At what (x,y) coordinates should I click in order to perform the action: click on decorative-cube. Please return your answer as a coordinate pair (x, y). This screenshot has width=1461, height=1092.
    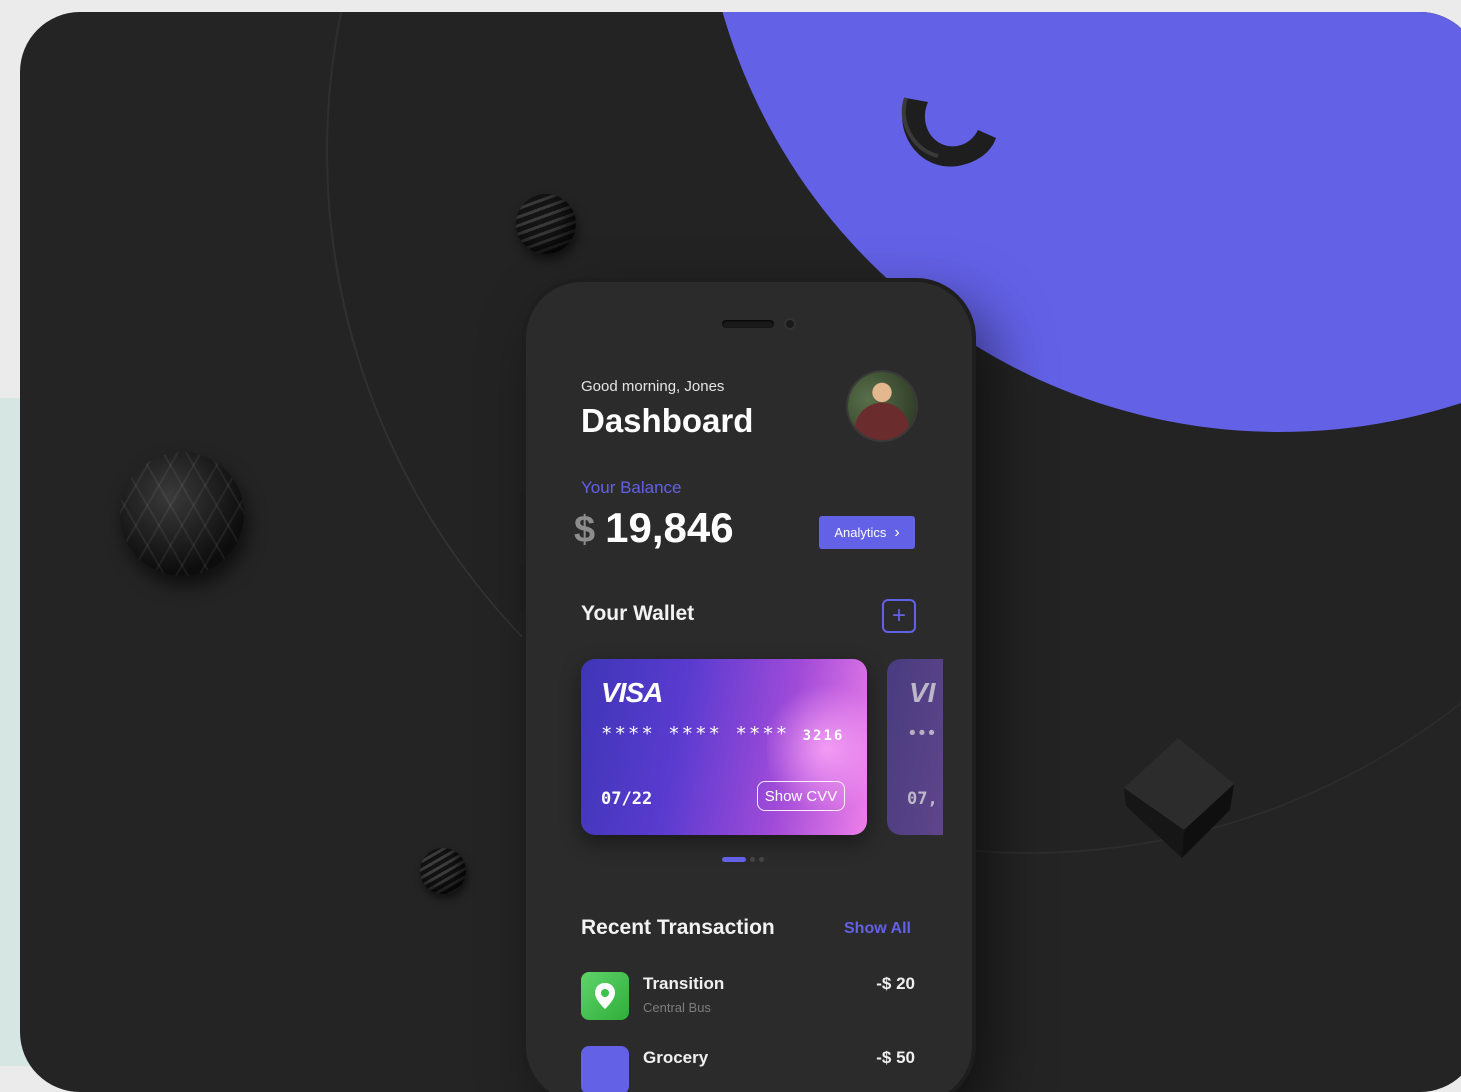
    Looking at the image, I should click on (1179, 798).